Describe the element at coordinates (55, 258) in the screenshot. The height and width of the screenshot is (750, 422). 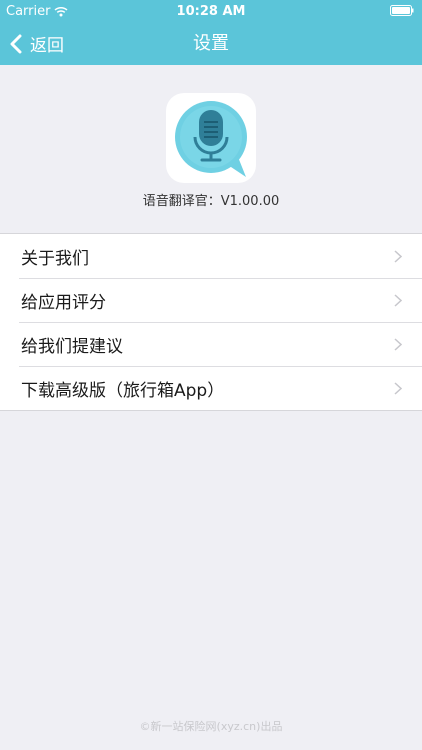
I see `menu-item-label: 关于我们` at that location.